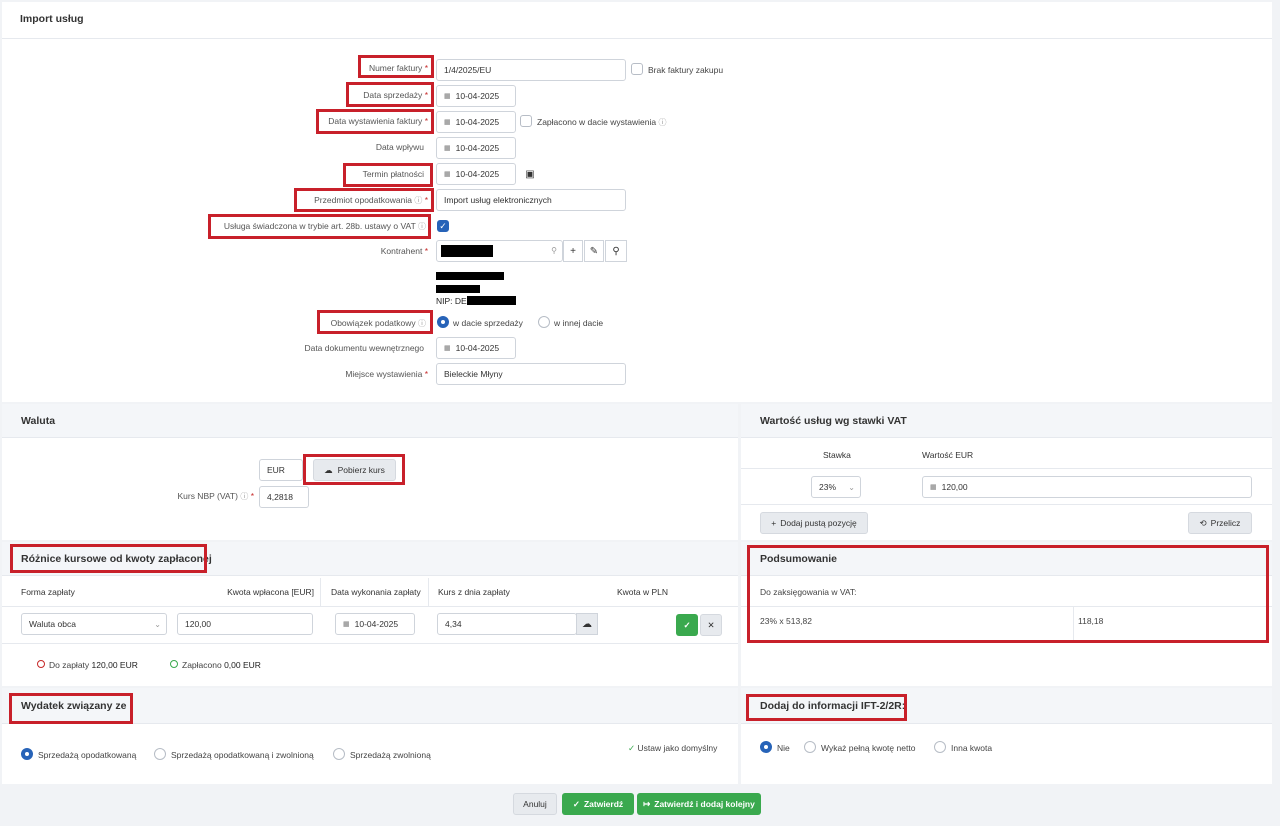  I want to click on redacted-contractor-name, so click(470, 276).